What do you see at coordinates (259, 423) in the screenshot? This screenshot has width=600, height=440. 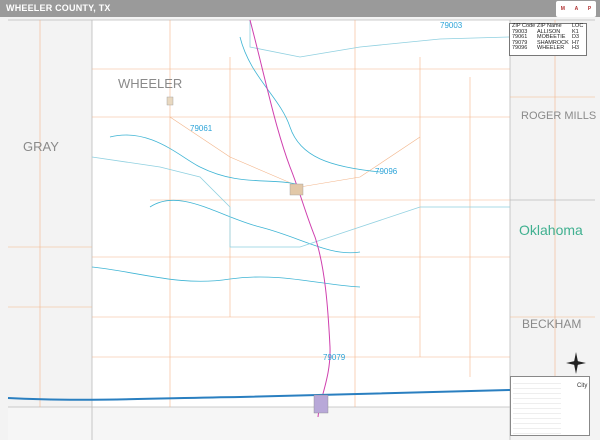 I see `south-area` at bounding box center [259, 423].